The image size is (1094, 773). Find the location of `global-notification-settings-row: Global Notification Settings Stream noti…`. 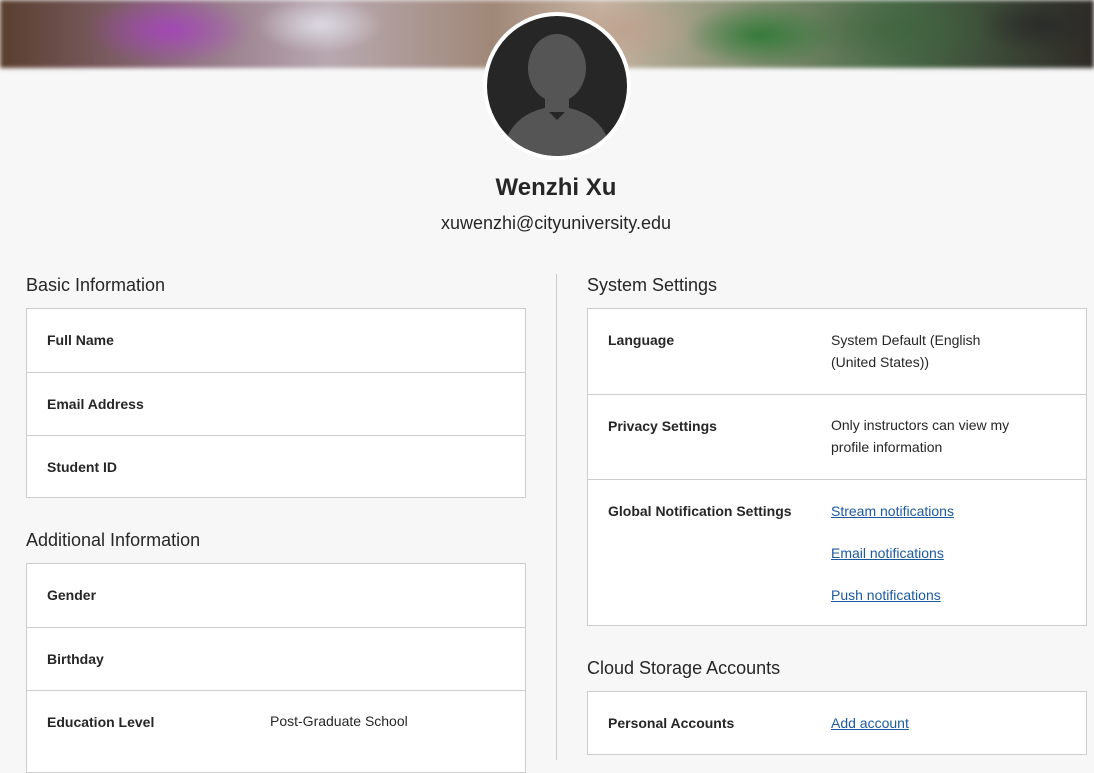

global-notification-settings-row: Global Notification Settings Stream noti… is located at coordinates (837, 552).